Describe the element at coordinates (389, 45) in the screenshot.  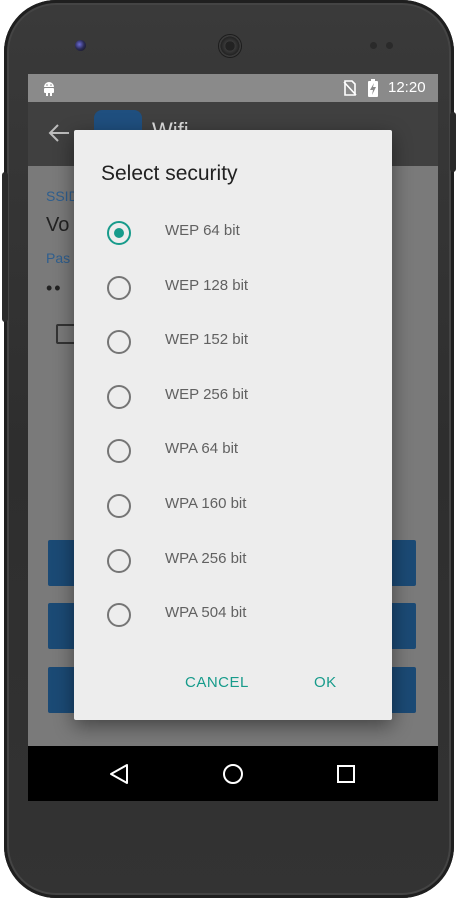
I see `light-sensor` at that location.